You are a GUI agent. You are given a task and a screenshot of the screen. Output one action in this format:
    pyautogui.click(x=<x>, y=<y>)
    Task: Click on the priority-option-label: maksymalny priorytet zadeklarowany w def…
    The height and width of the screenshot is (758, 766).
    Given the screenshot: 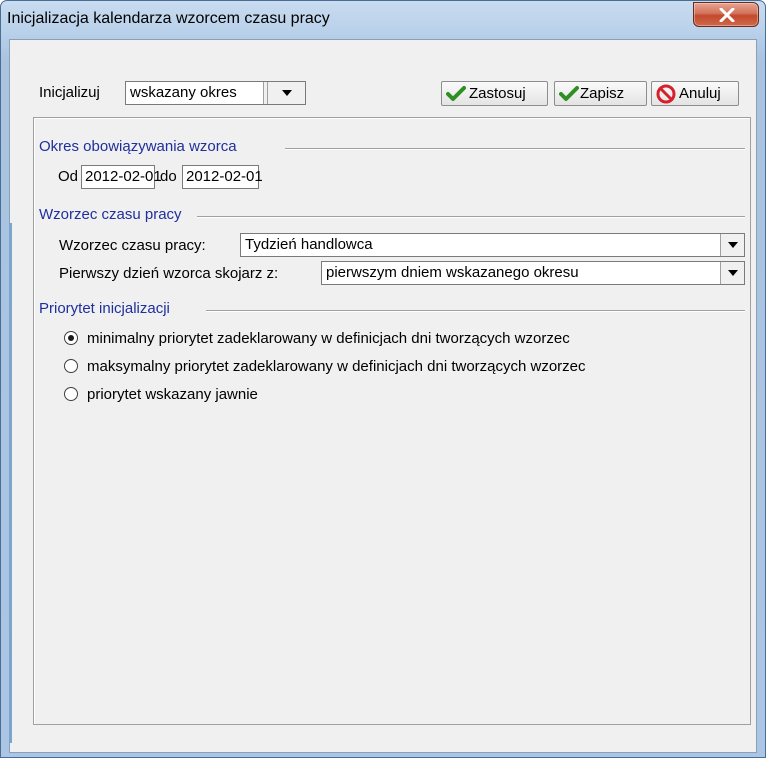 What is the action you would take?
    pyautogui.click(x=336, y=366)
    